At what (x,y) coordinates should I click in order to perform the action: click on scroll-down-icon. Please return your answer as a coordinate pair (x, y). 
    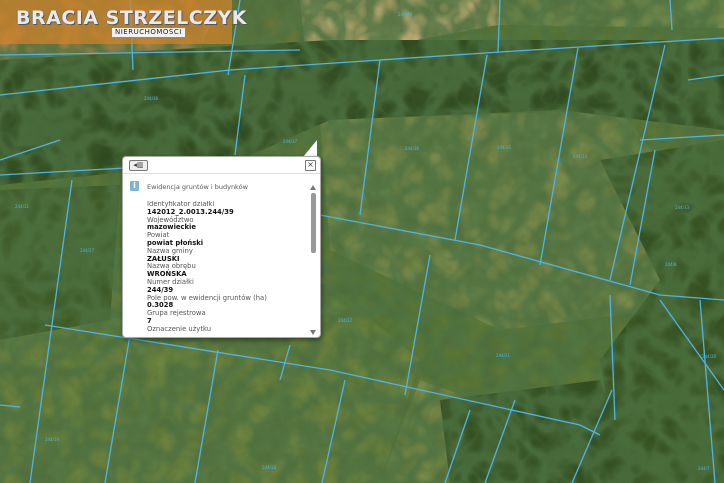
    Looking at the image, I should click on (313, 332).